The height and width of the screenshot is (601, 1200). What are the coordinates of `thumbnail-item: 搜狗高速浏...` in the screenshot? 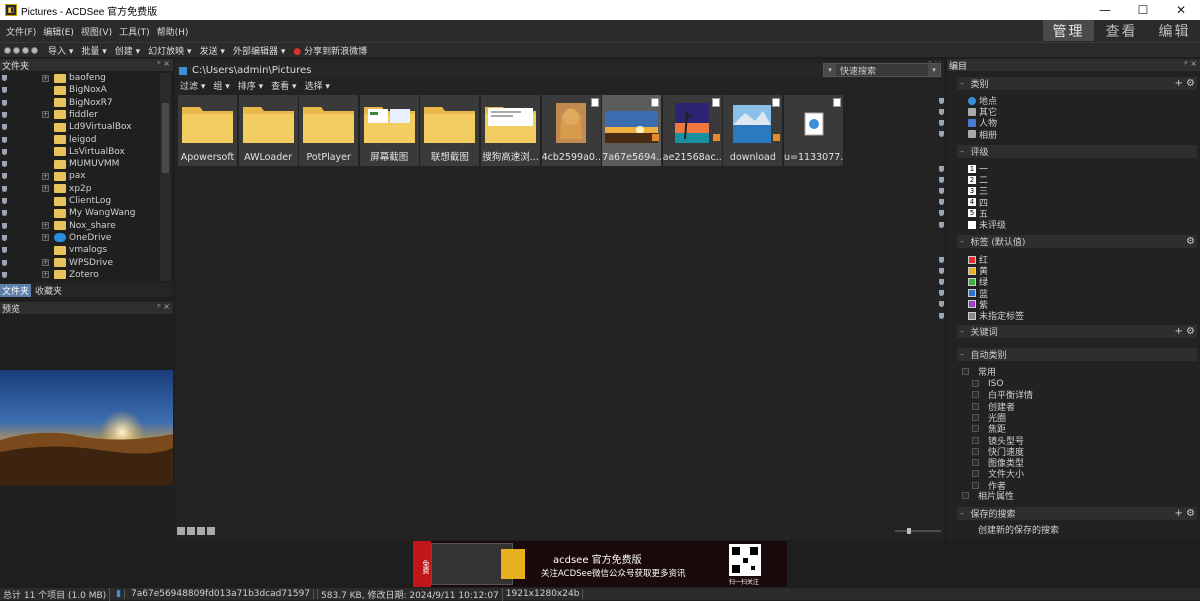 It's located at (510, 130).